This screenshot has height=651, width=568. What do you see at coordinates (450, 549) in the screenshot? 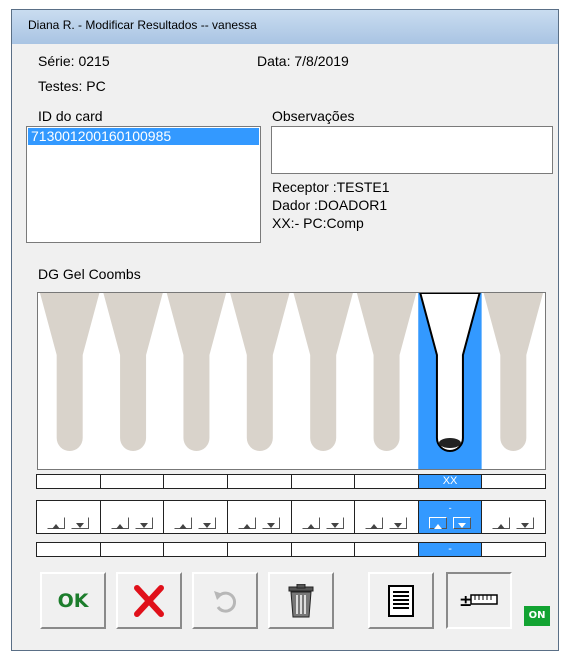
I see `bottom-cell-7: -` at bounding box center [450, 549].